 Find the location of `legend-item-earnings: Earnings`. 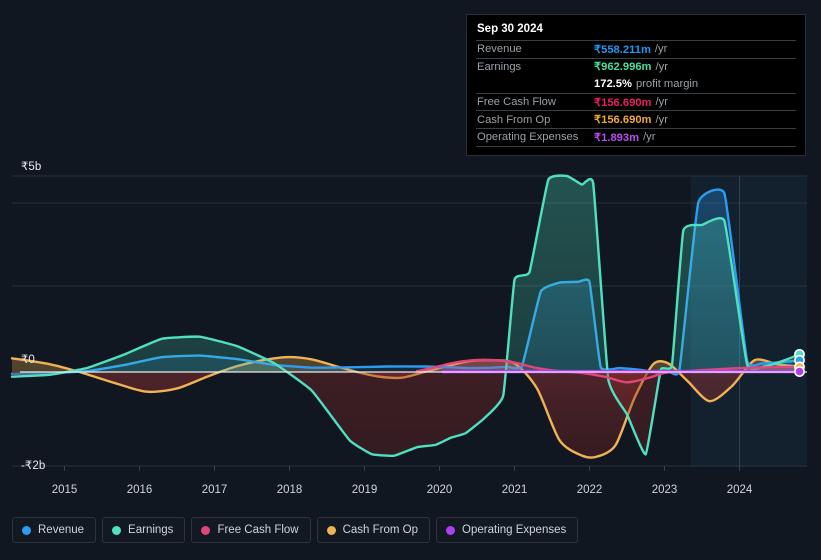

legend-item-earnings: Earnings is located at coordinates (144, 530).